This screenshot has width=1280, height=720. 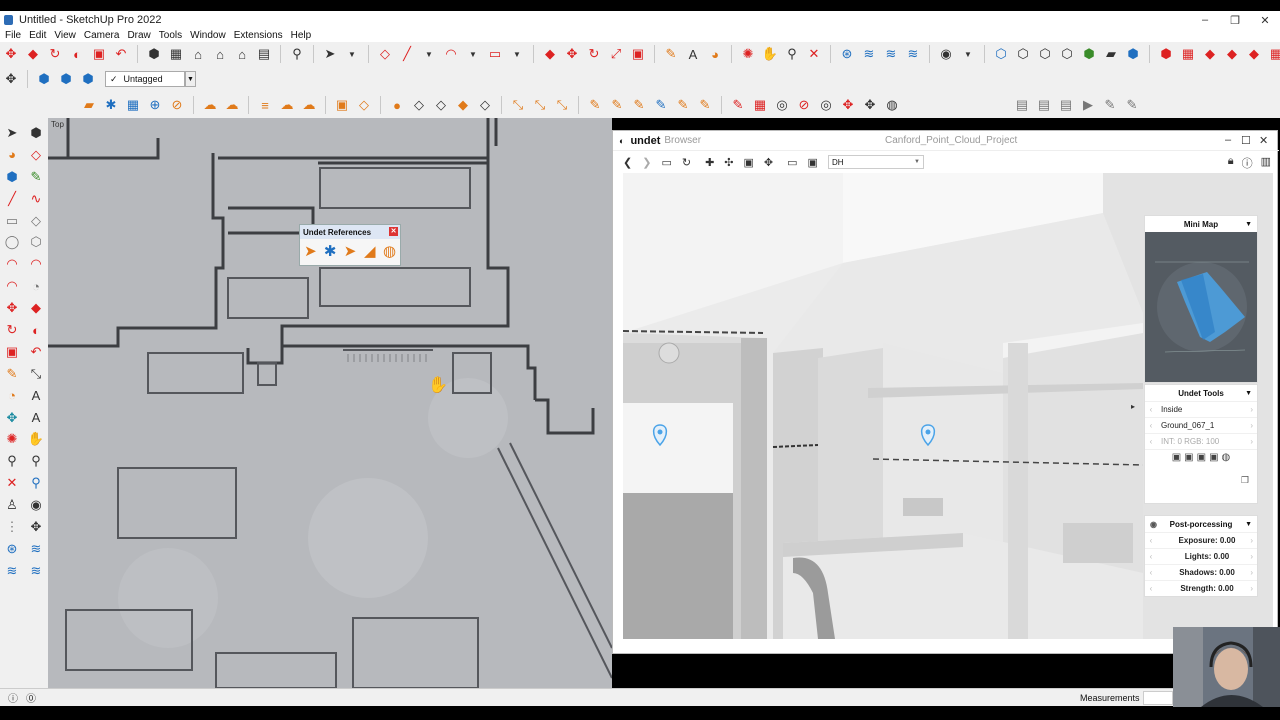 I want to click on polygon-icon: ⬡, so click(x=36, y=242).